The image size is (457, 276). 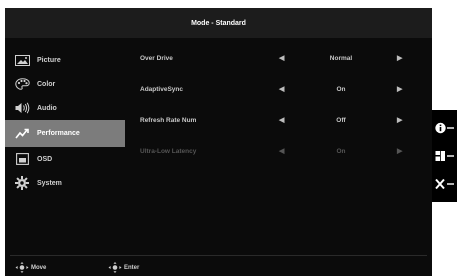 I want to click on input-button, so click(x=446, y=156).